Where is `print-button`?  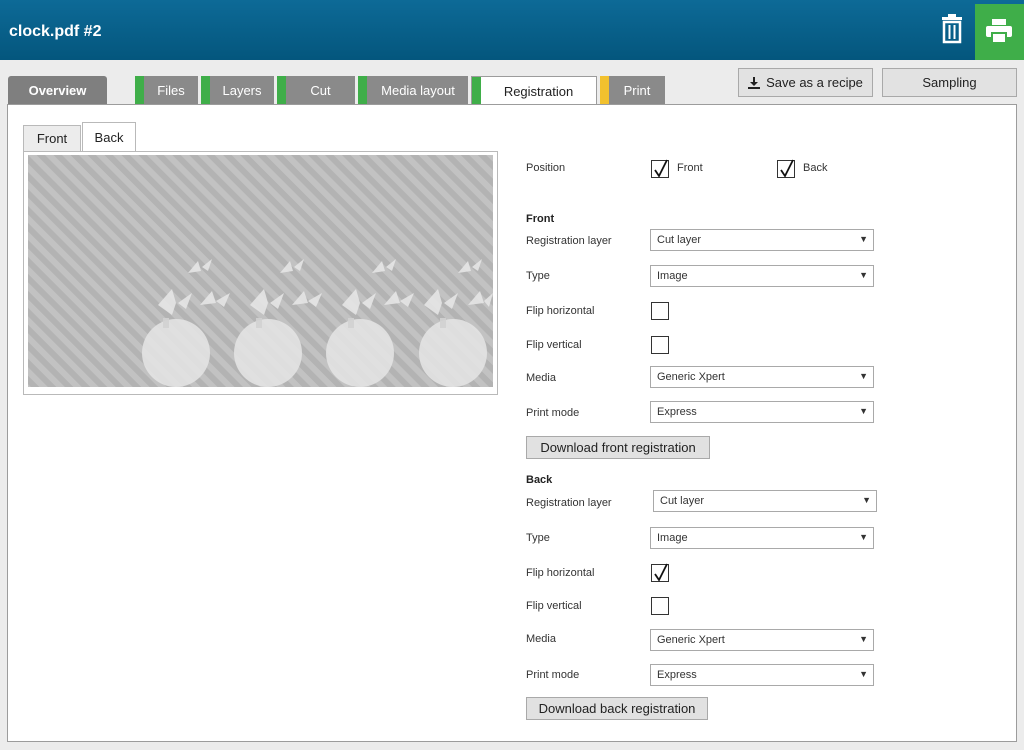
print-button is located at coordinates (999, 32).